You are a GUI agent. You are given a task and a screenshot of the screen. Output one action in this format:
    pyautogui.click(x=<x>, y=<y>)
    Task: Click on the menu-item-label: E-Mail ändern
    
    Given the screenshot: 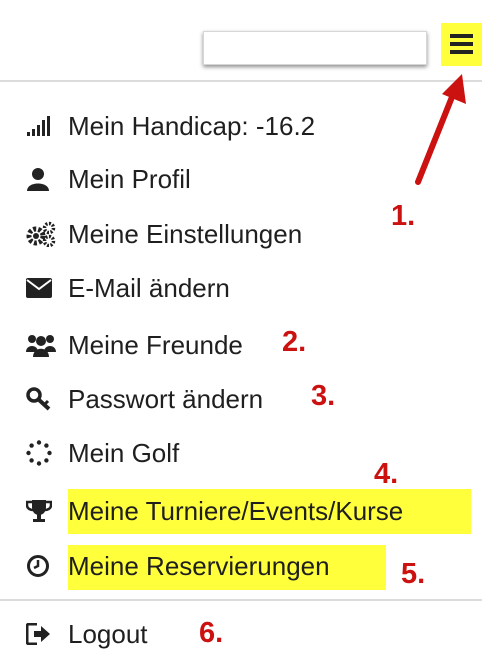 What is the action you would take?
    pyautogui.click(x=149, y=287)
    